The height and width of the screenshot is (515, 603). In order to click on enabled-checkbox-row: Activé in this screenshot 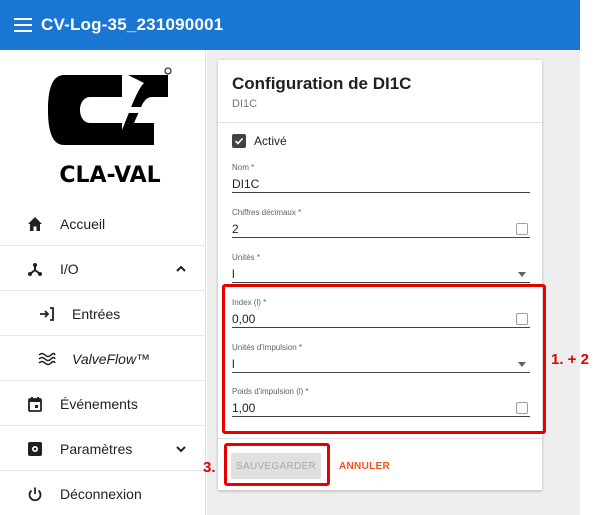, I will do `click(259, 141)`.